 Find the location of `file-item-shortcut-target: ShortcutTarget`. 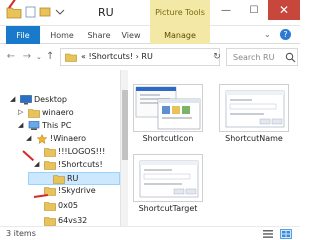

file-item-shortcut-target: ShortcutTarget is located at coordinates (168, 183).